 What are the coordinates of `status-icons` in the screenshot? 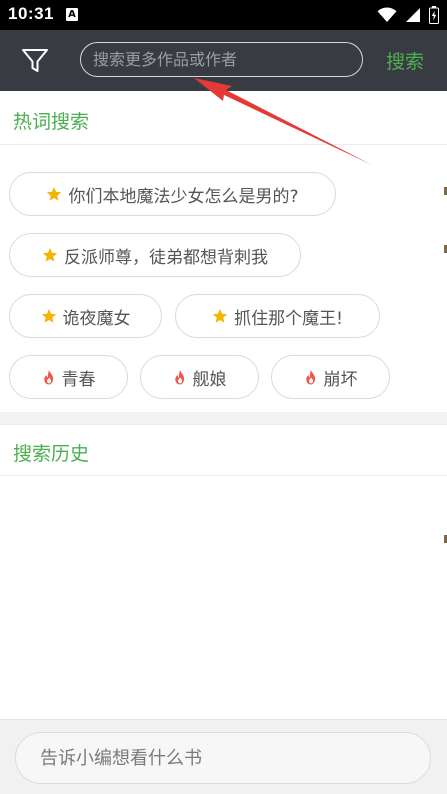 It's located at (408, 15).